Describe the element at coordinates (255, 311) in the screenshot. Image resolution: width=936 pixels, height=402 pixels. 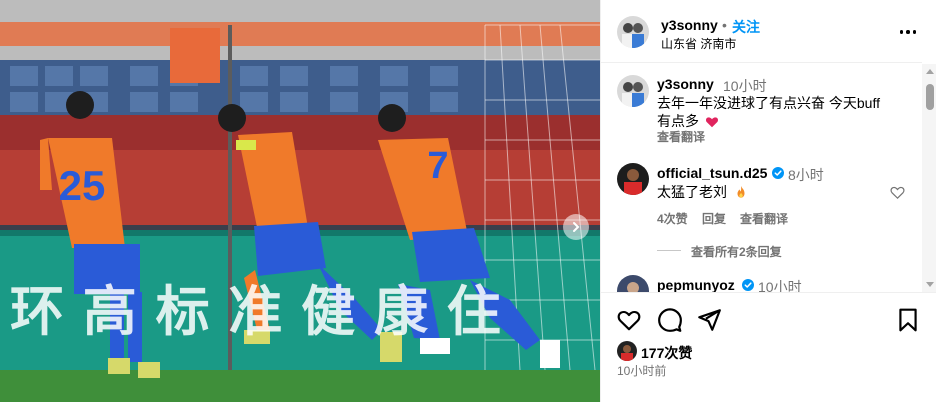
I see `led-banner-text: 环 高 标 准 健 康 住` at that location.